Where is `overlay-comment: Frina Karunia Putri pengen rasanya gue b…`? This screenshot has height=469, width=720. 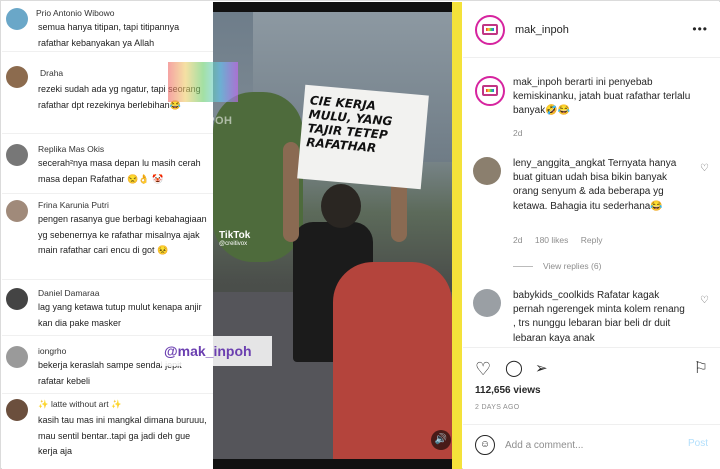 overlay-comment: Frina Karunia Putri pengen rasanya gue b… is located at coordinates (107, 238).